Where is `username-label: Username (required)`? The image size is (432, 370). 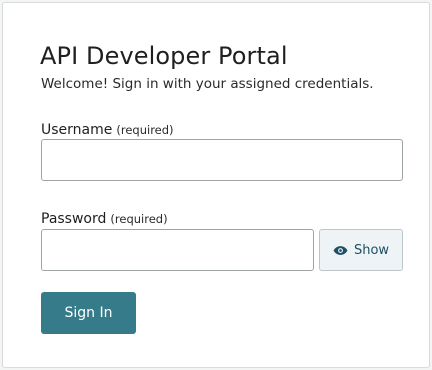
username-label: Username (required) is located at coordinates (107, 130).